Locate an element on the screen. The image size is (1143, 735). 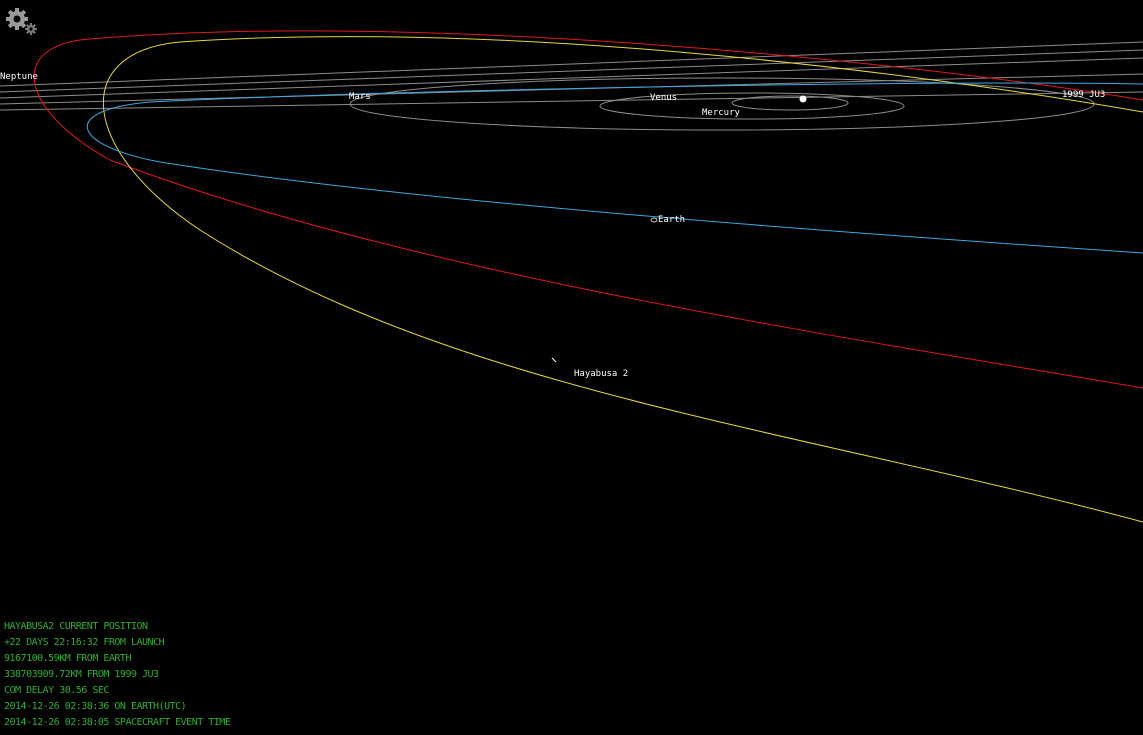
sun is located at coordinates (803, 99).